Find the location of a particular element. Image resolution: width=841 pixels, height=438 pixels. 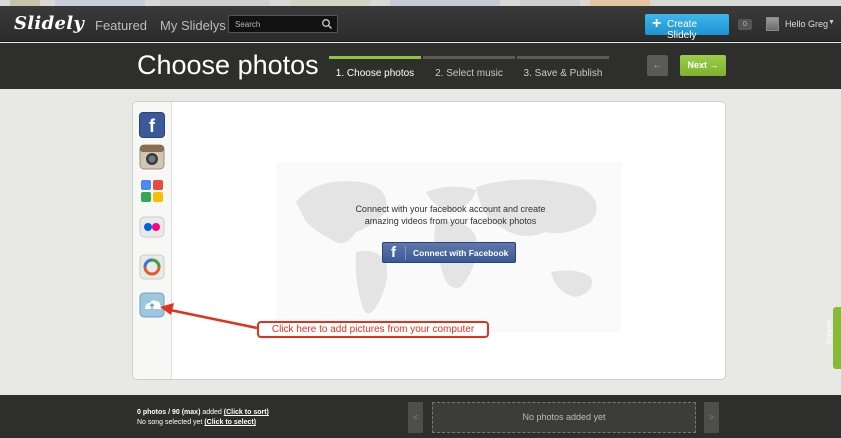

step-label: 2. Select music is located at coordinates (469, 73).